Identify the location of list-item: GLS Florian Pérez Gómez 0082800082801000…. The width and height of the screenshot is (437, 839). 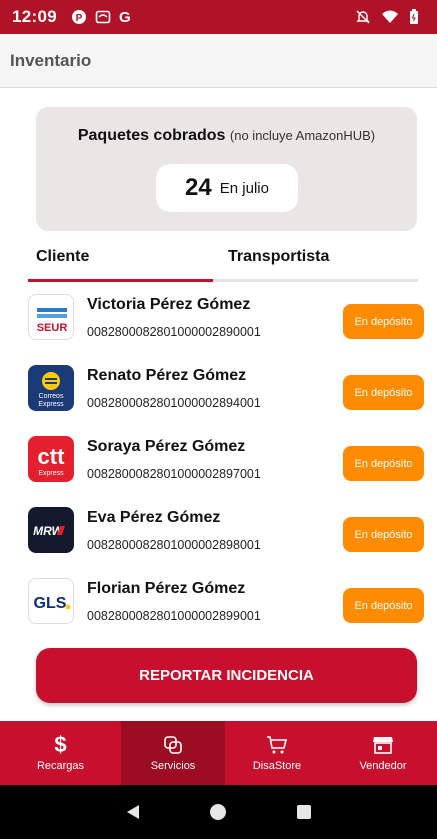
(228, 613).